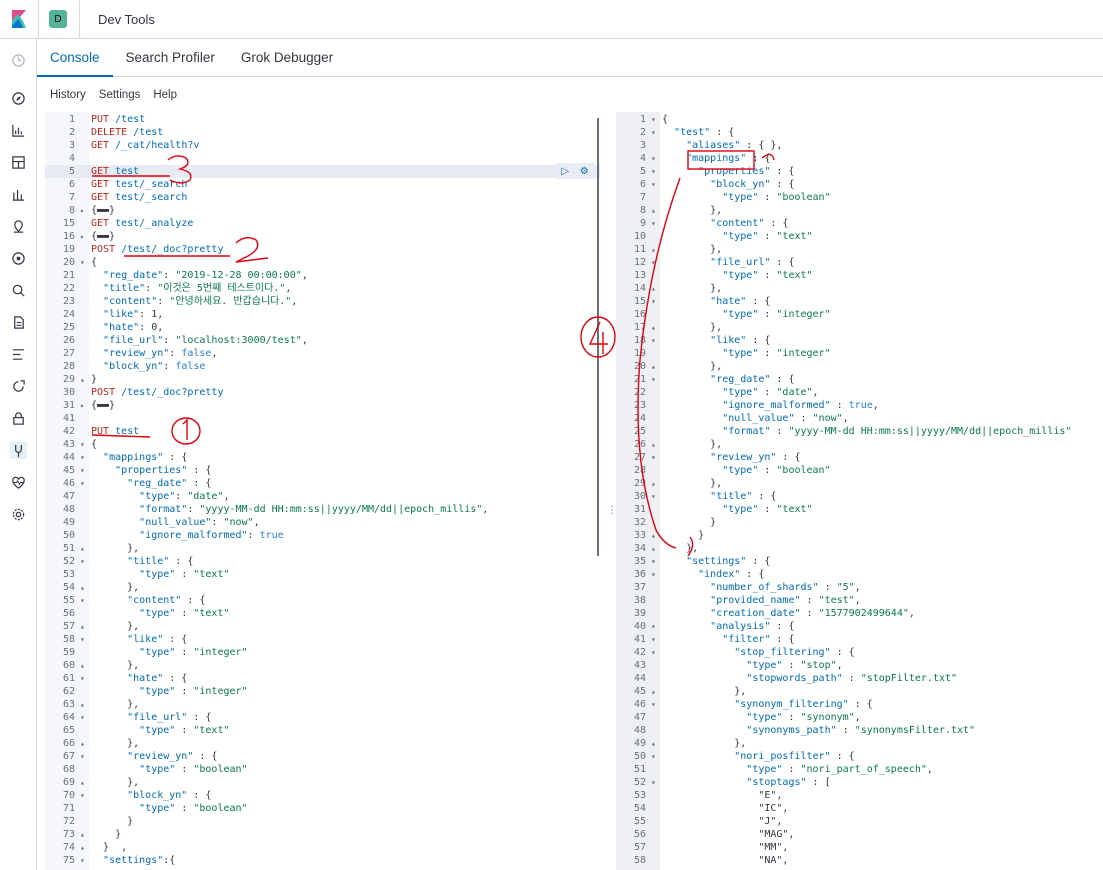 This screenshot has width=1103, height=870. I want to click on request-line: 73 ▴ }, so click(322, 834).